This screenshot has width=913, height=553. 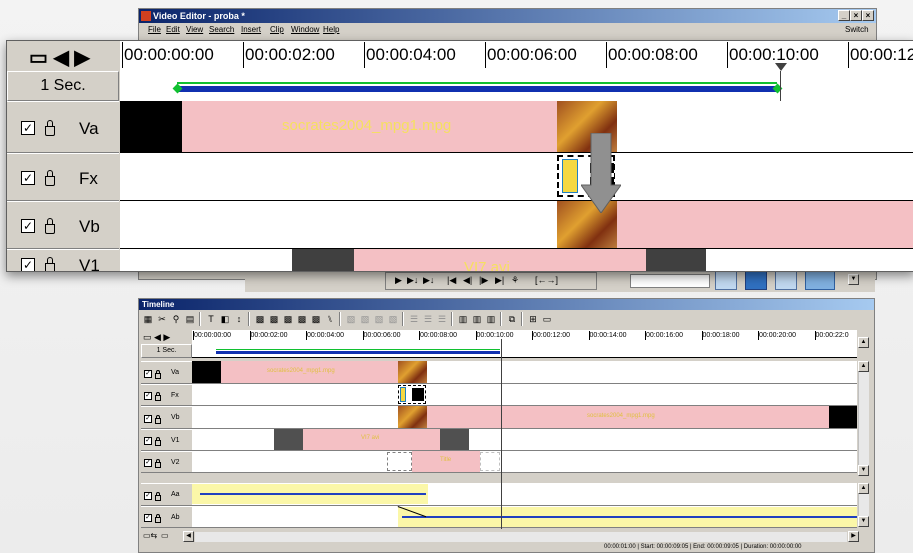 I want to click on loop-icon: ⚘, so click(x=515, y=280).